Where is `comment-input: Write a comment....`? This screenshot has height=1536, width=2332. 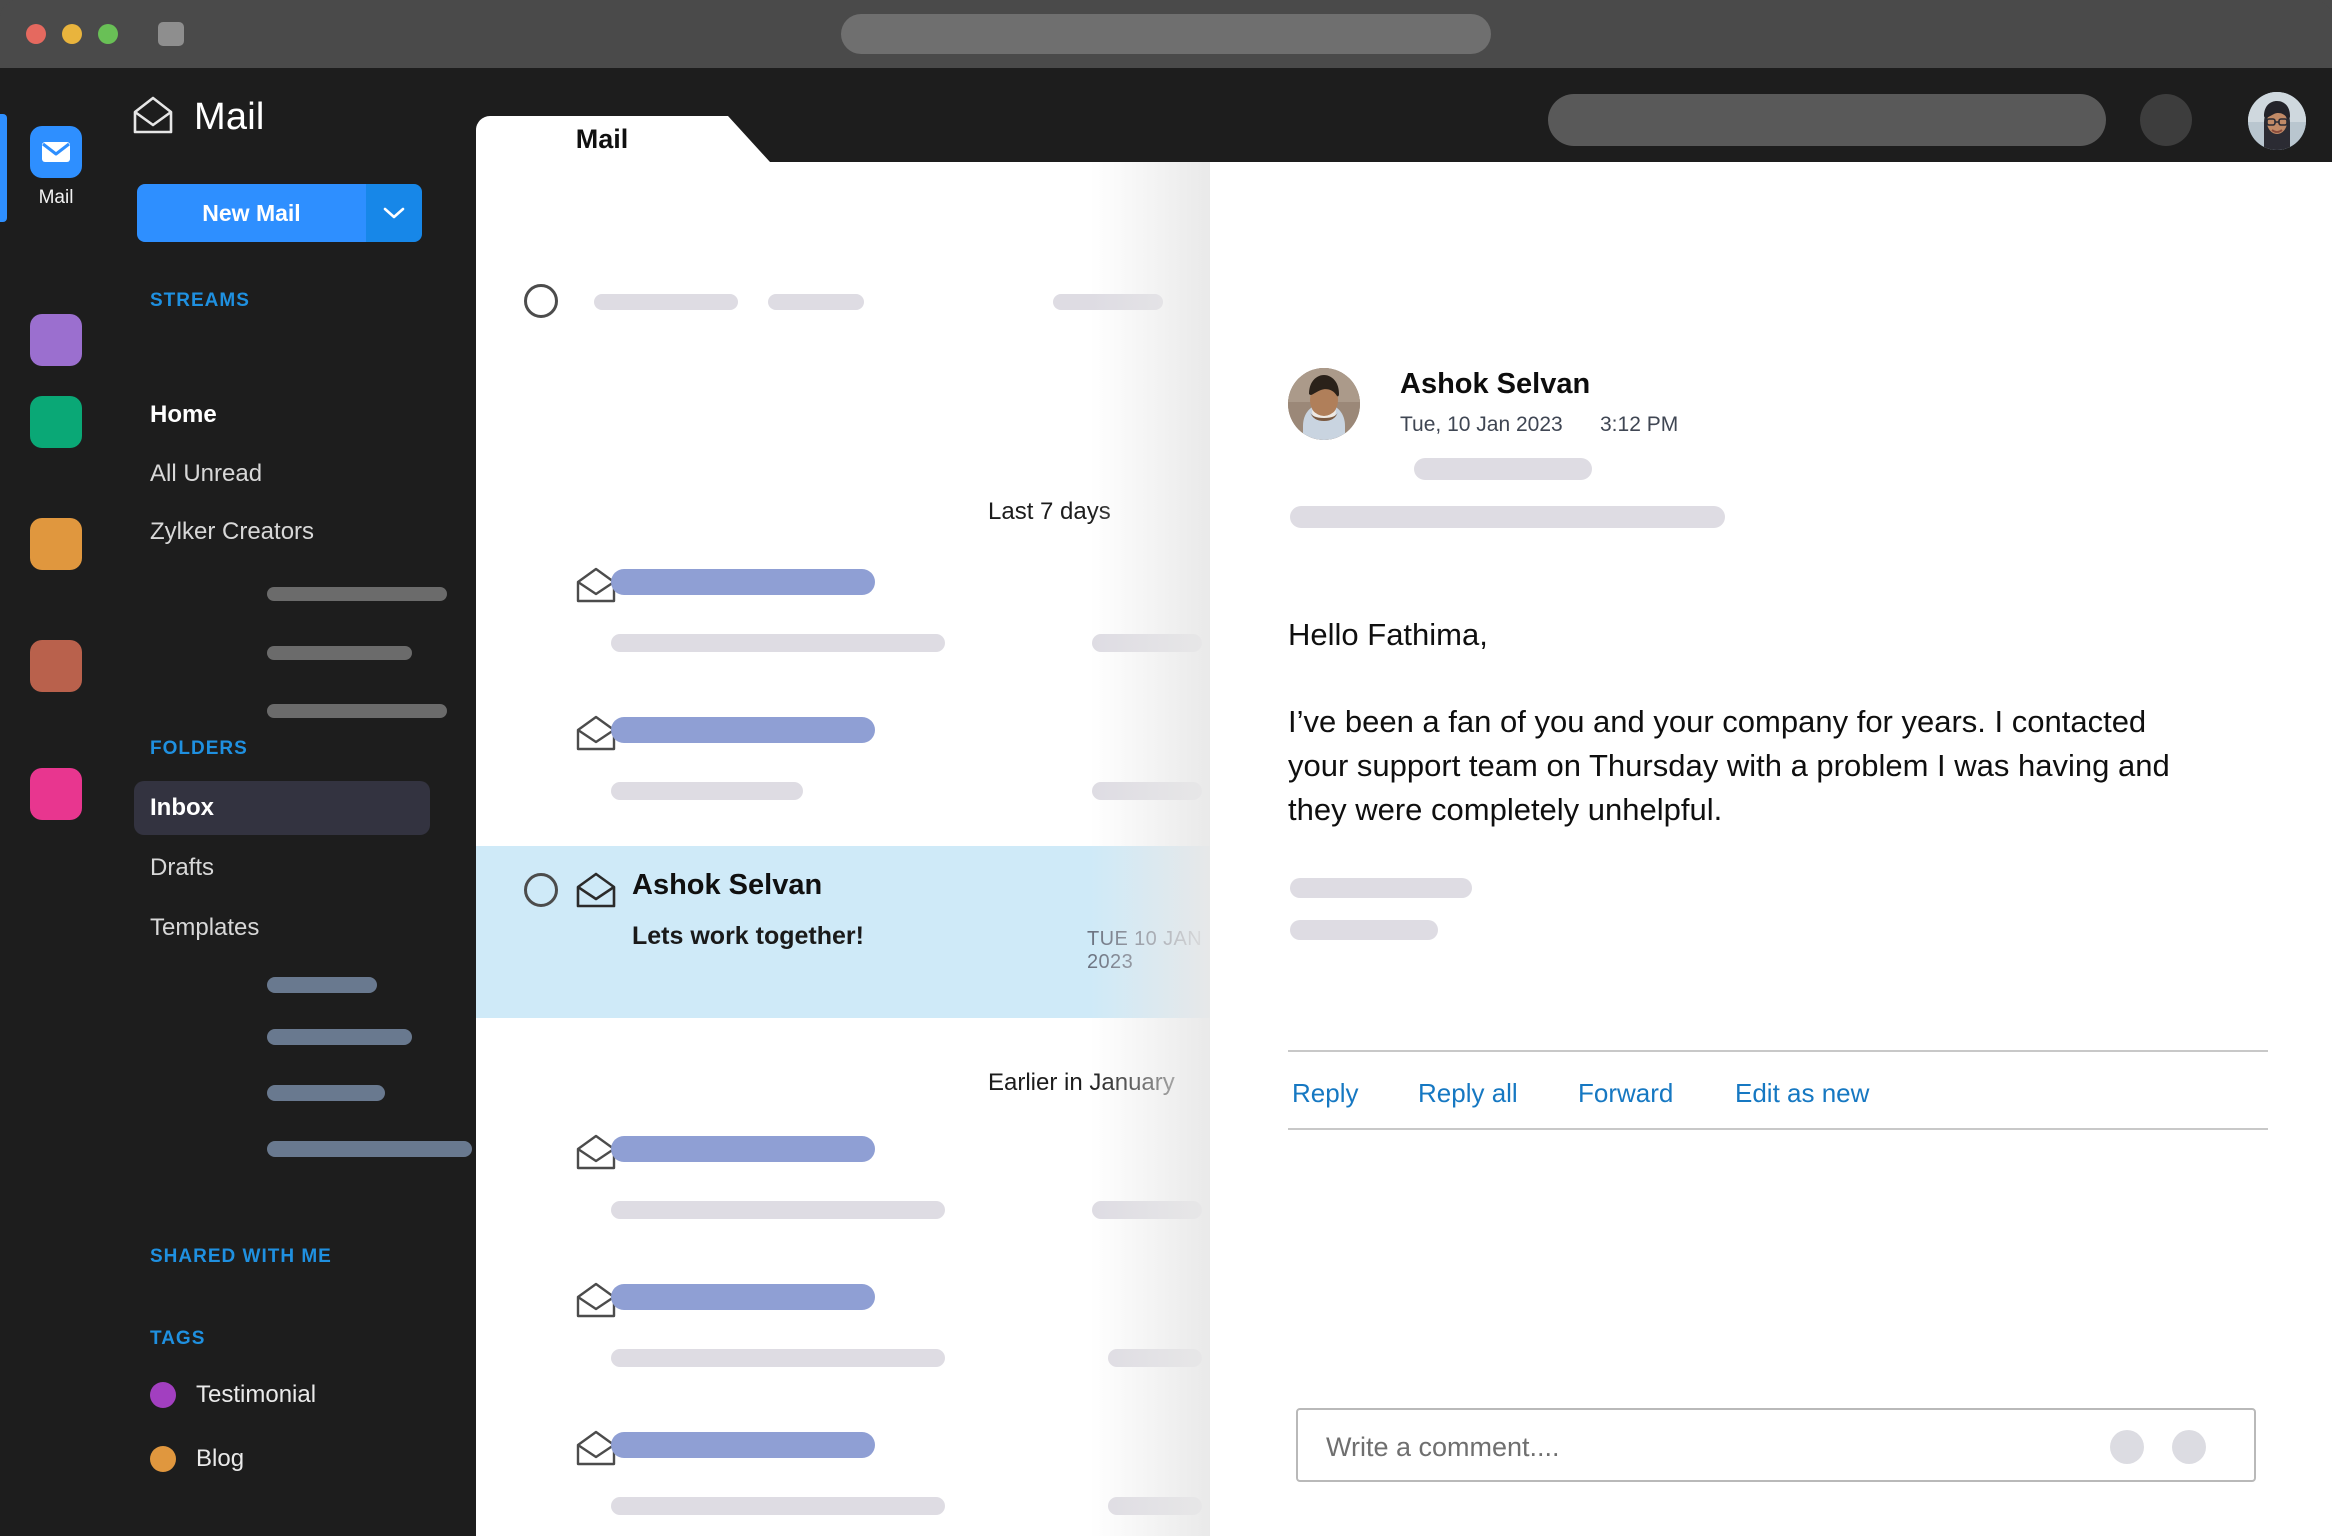
comment-input: Write a comment.... is located at coordinates (1776, 1445).